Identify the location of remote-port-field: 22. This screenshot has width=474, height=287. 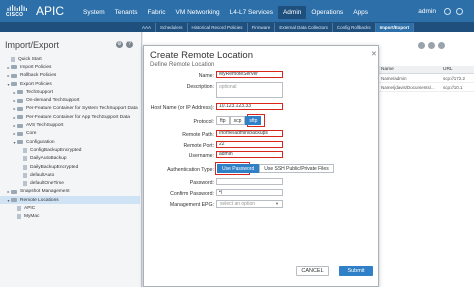
(249, 144).